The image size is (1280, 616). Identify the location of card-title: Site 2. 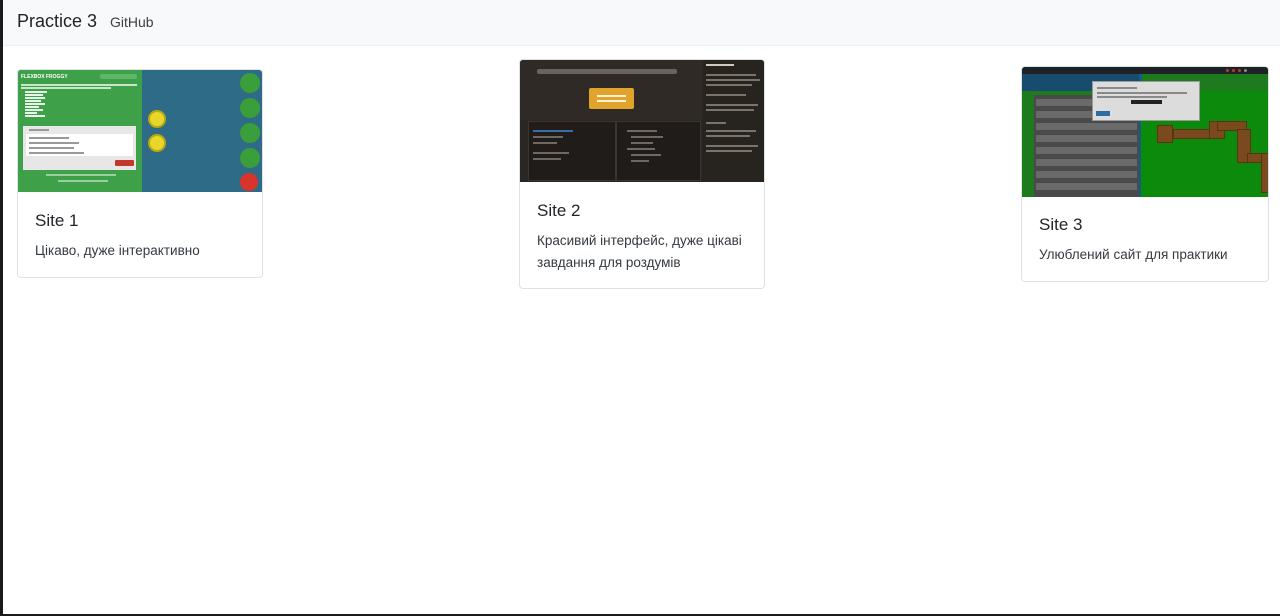
(559, 210).